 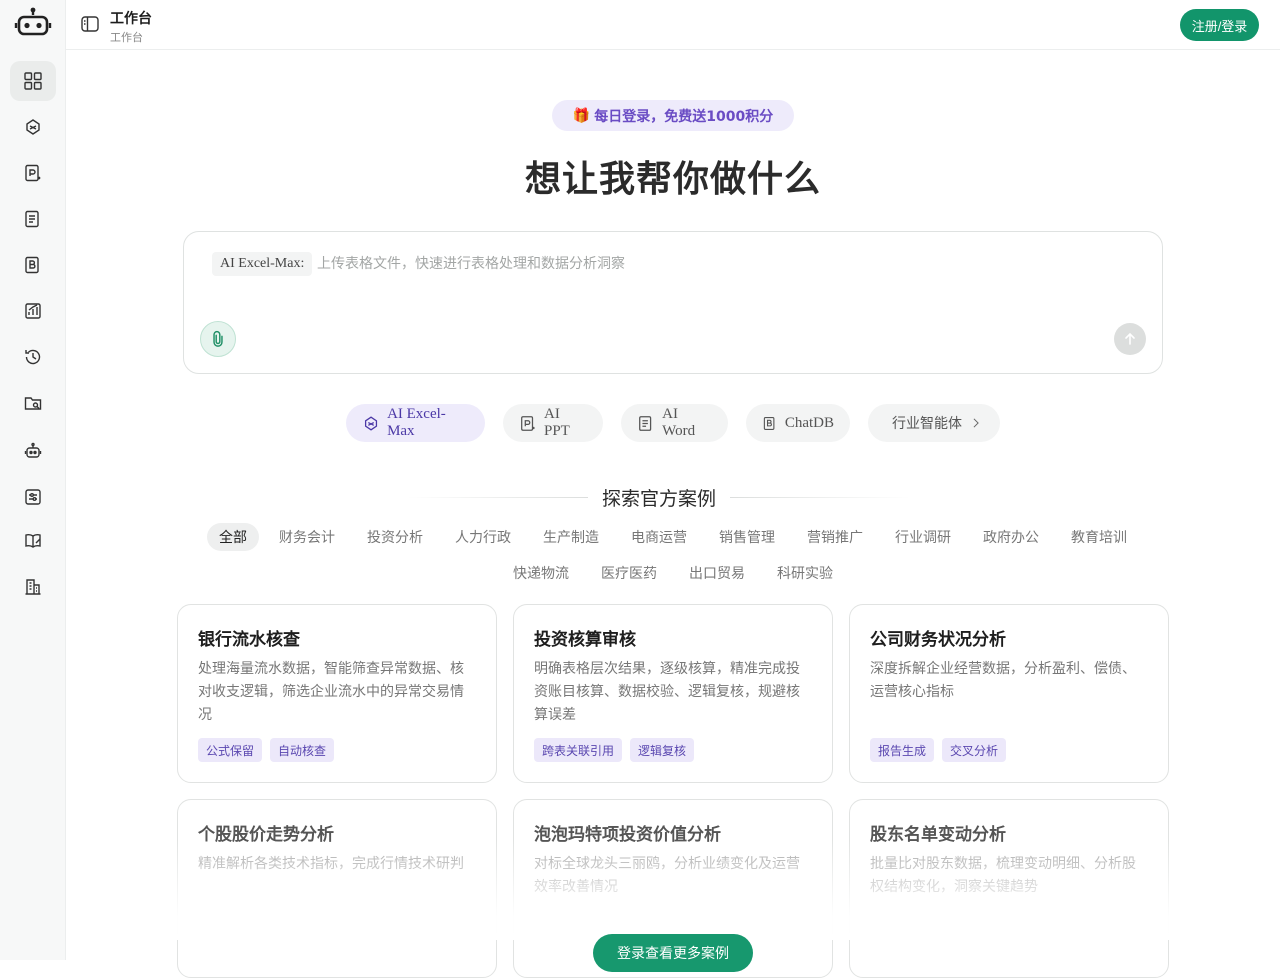 I want to click on case-card-desc: 处理海量流水数据，智能筛查异常数据、核对收支逻辑，筛选企业流水中的异常交易情况, so click(x=331, y=692).